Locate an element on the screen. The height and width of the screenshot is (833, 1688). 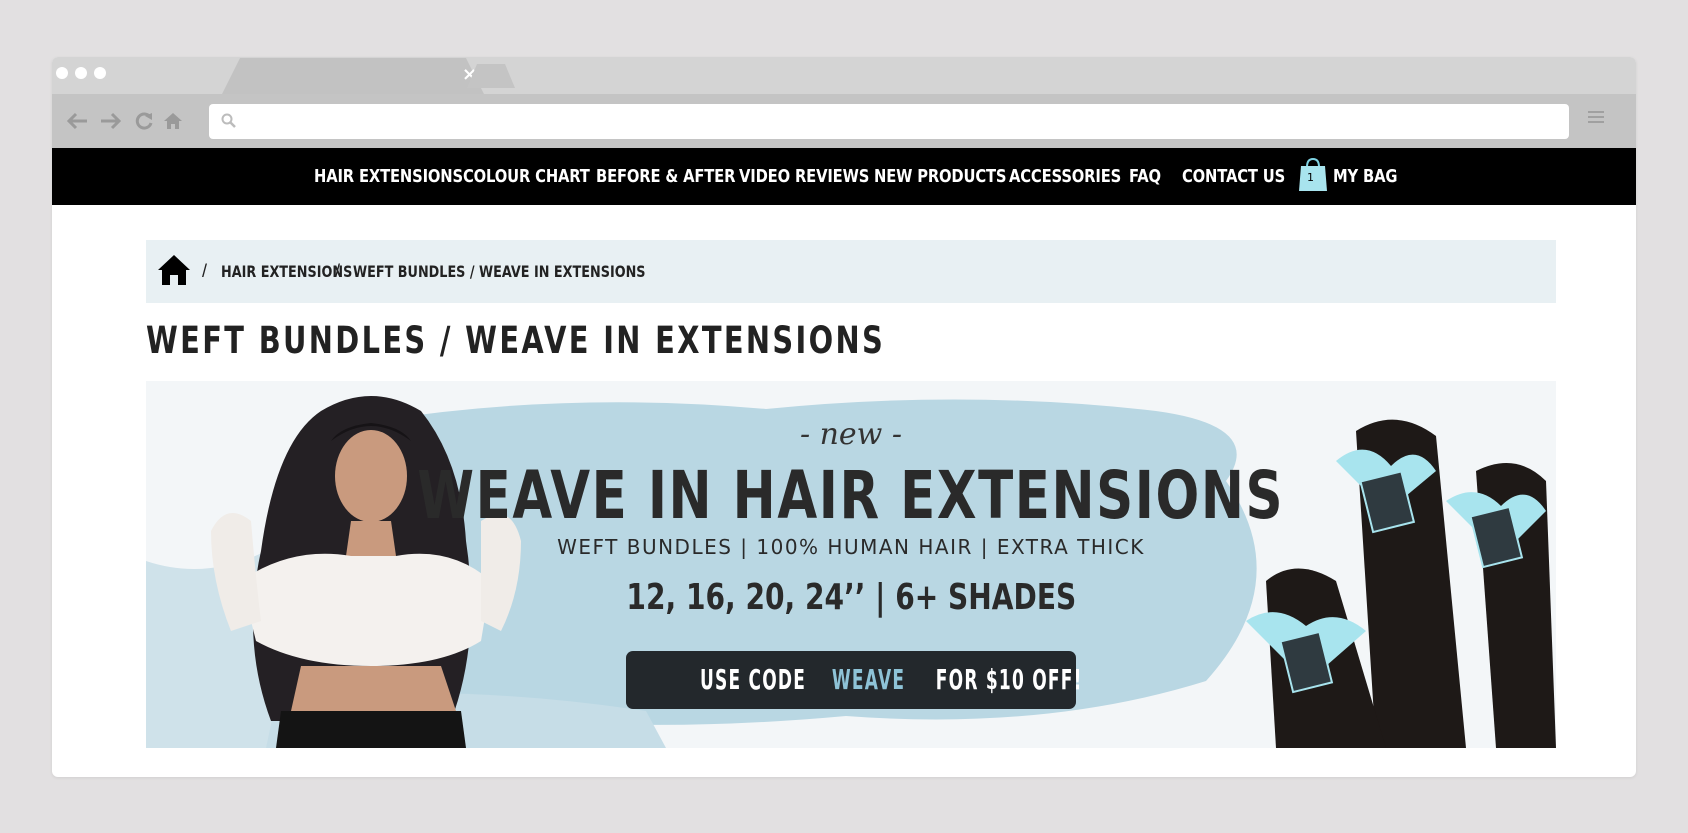
page-title: WEFT BUNDLES / WEAVE IN EXTENSIONS is located at coordinates (516, 340).